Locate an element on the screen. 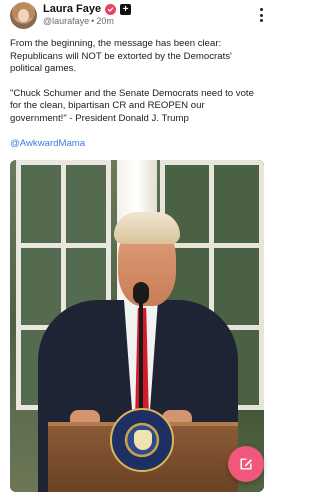 This screenshot has height=500, width=320. more-options-icon is located at coordinates (262, 15).